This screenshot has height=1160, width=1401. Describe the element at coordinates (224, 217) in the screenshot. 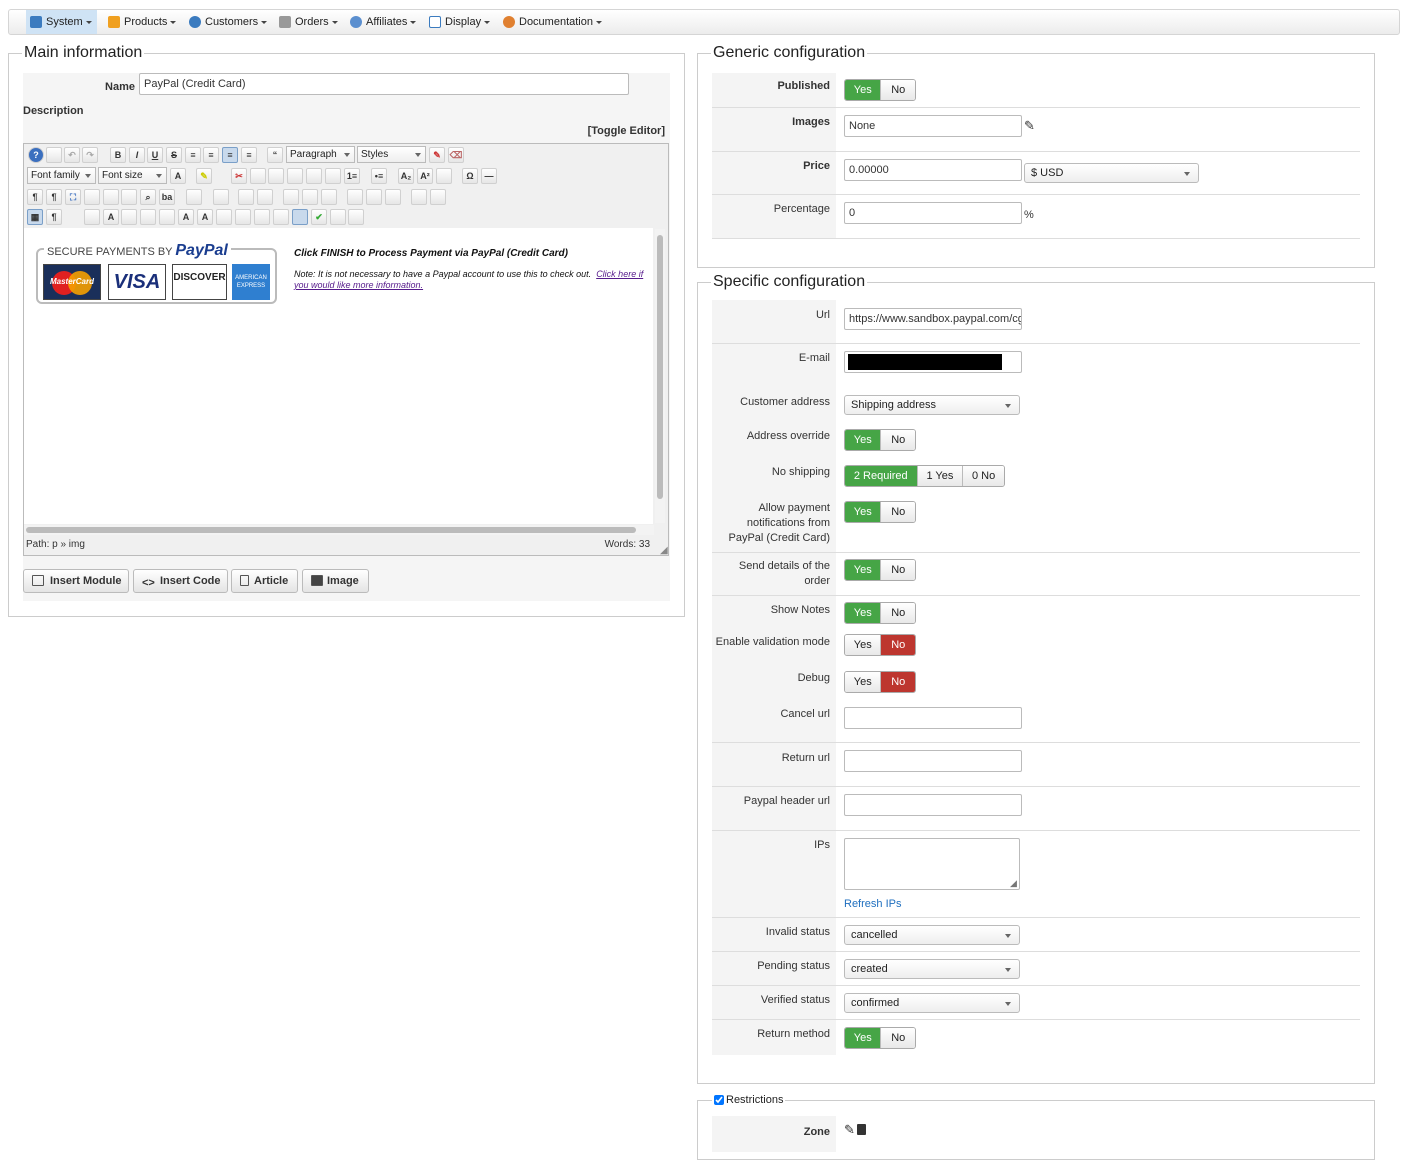

I see `attribs-icon` at that location.